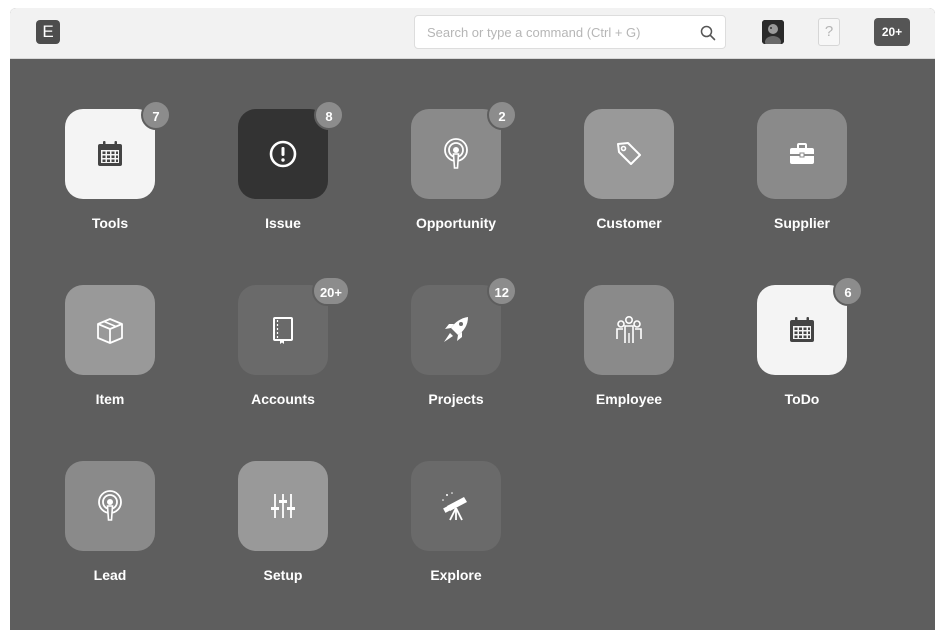 This screenshot has width=937, height=630. What do you see at coordinates (801, 223) in the screenshot?
I see `supplier-label: Supplier` at bounding box center [801, 223].